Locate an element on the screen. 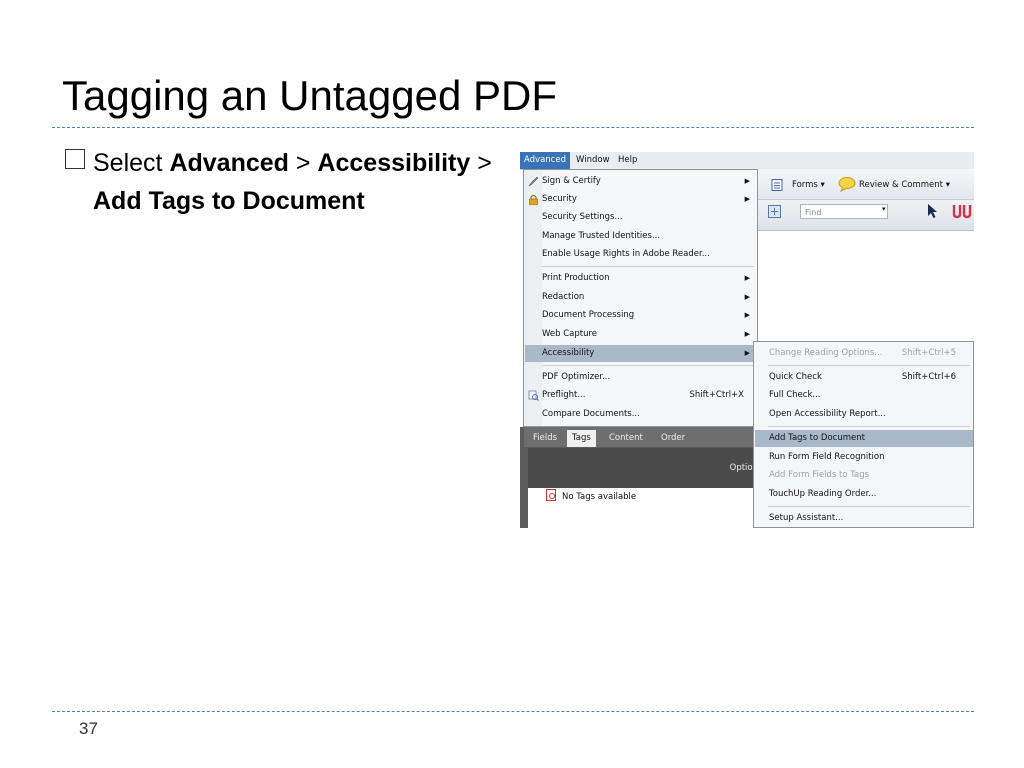 The height and width of the screenshot is (768, 1024). fit-page-icon is located at coordinates (774, 213).